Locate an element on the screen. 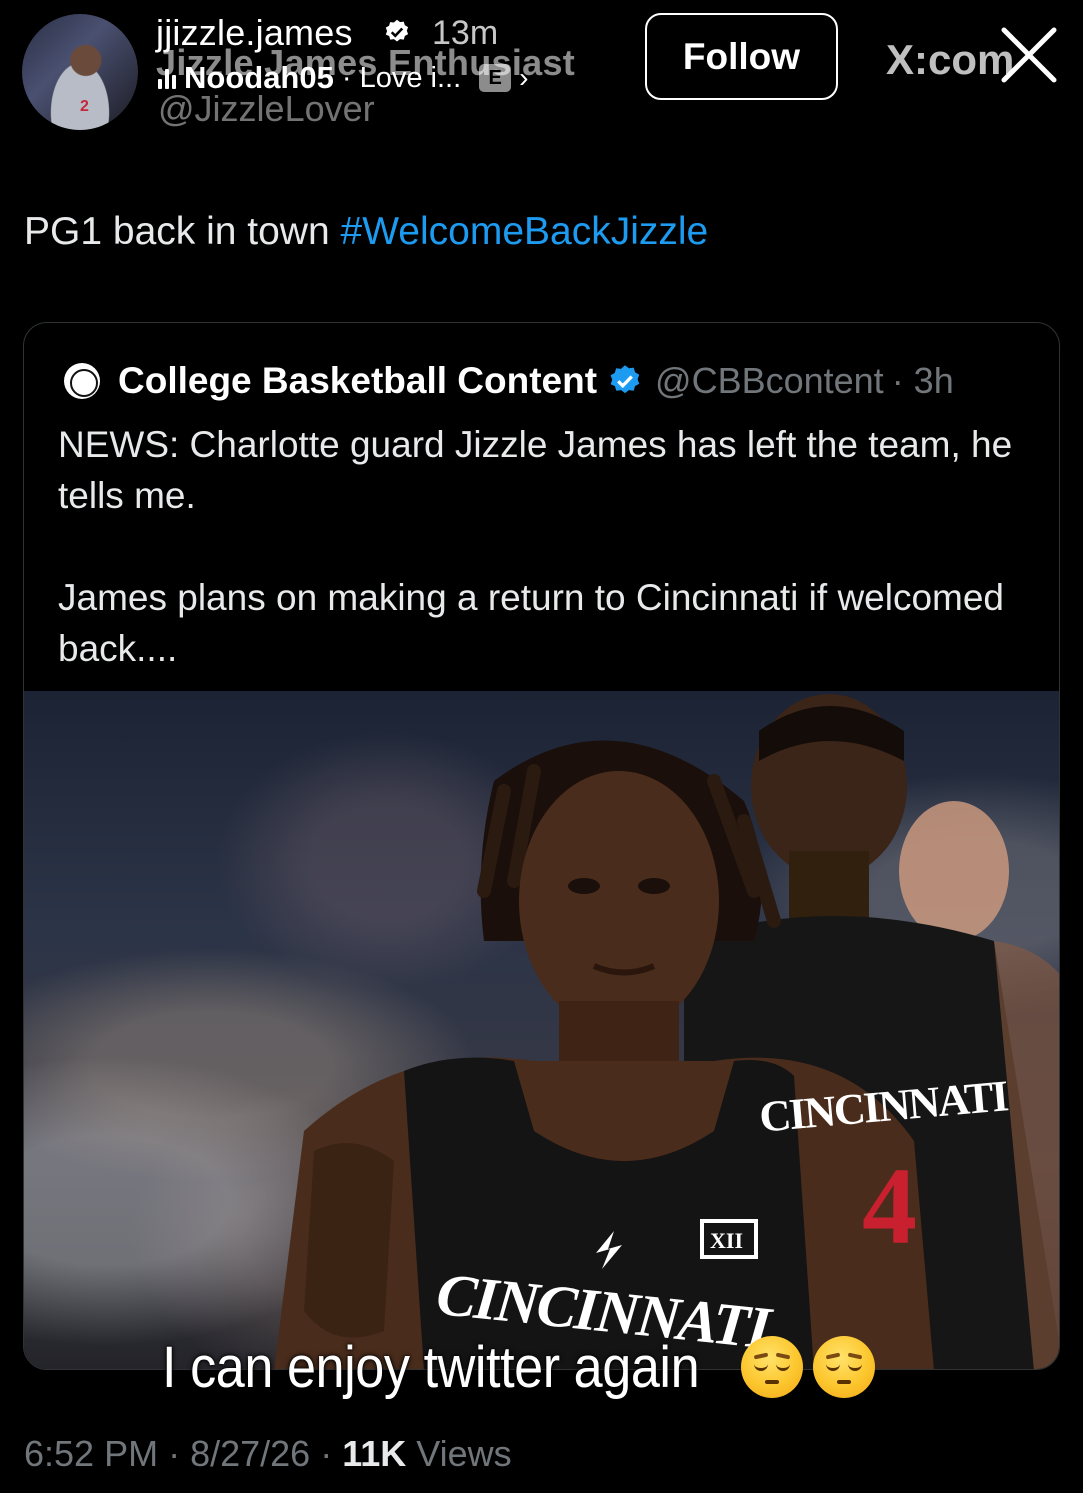 This screenshot has height=1493, width=1083. avatar: 2 is located at coordinates (80, 72).